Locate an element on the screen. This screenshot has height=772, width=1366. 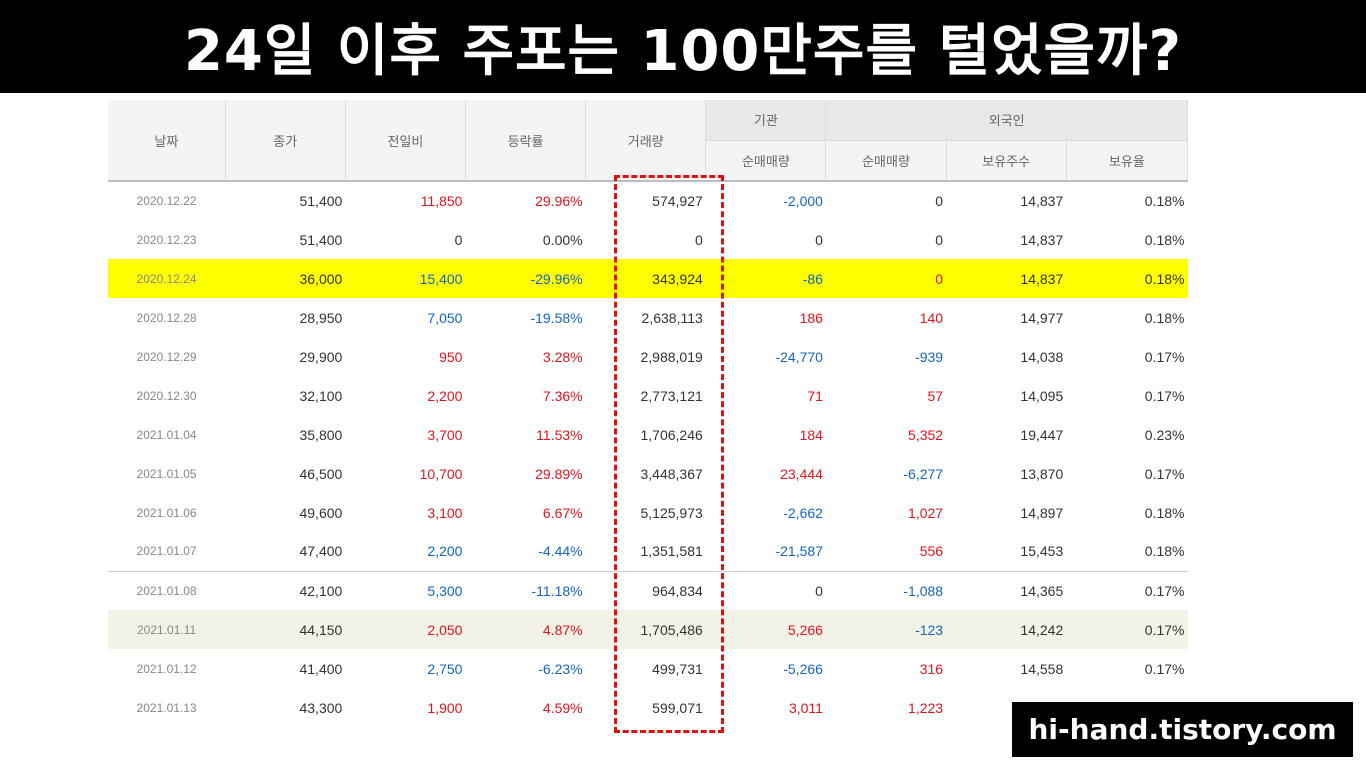
cell-close: 29,900 is located at coordinates (321, 356).